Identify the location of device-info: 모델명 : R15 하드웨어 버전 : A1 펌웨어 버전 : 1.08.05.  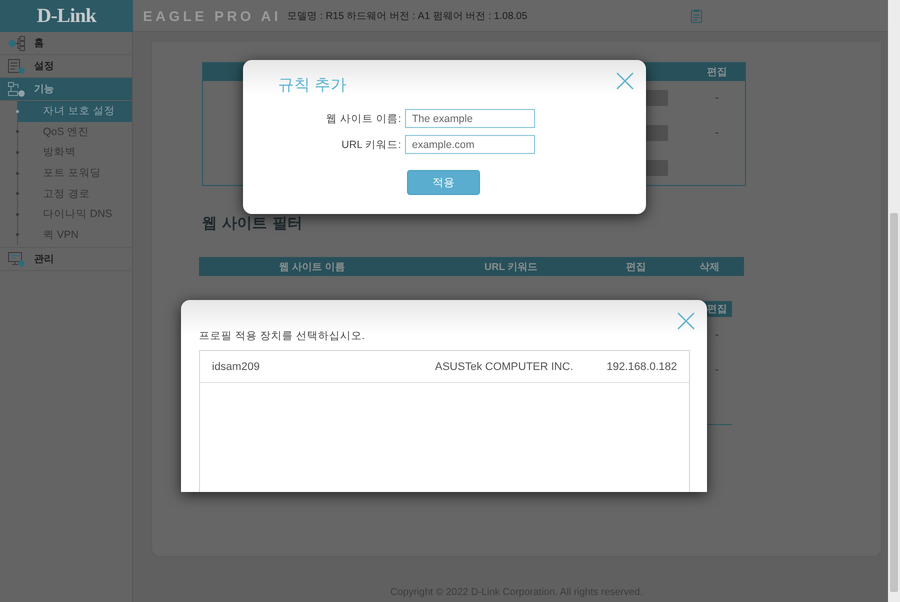
(407, 16).